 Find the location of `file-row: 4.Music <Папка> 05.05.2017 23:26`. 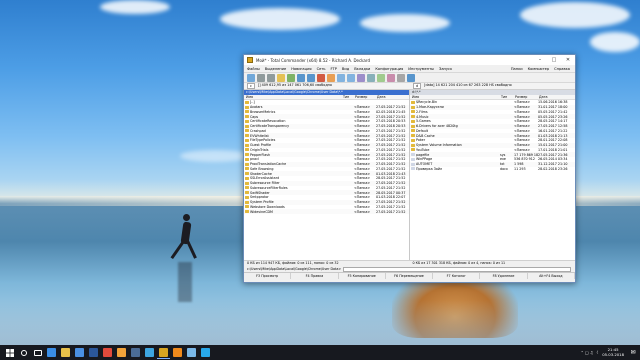

file-row: 4.Music <Папка> 05.05.2017 23:26 is located at coordinates (492, 116).